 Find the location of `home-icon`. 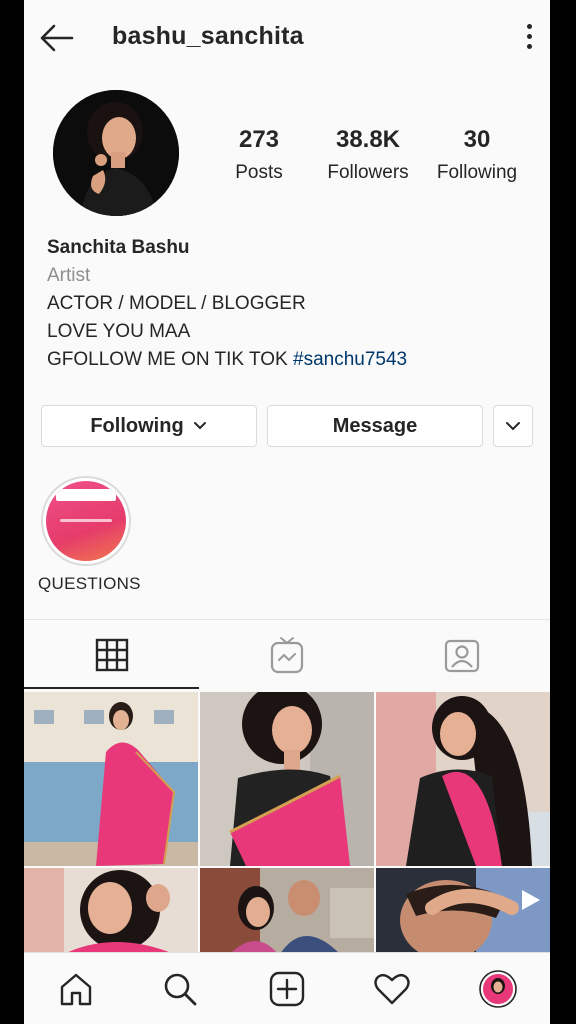

home-icon is located at coordinates (76, 989).